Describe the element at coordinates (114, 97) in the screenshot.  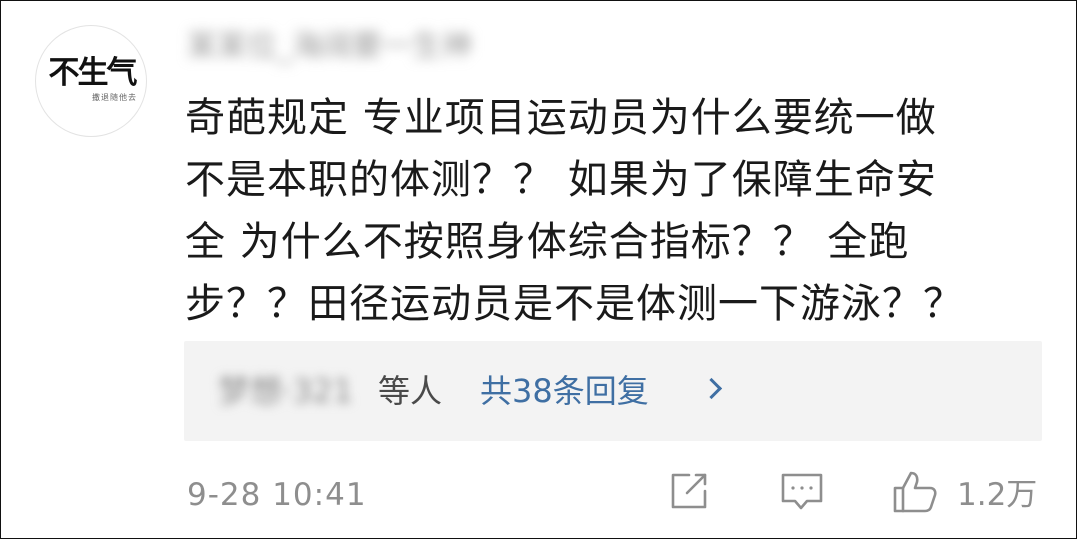
I see `avatar-logo-subtext: 撒退随他去` at that location.